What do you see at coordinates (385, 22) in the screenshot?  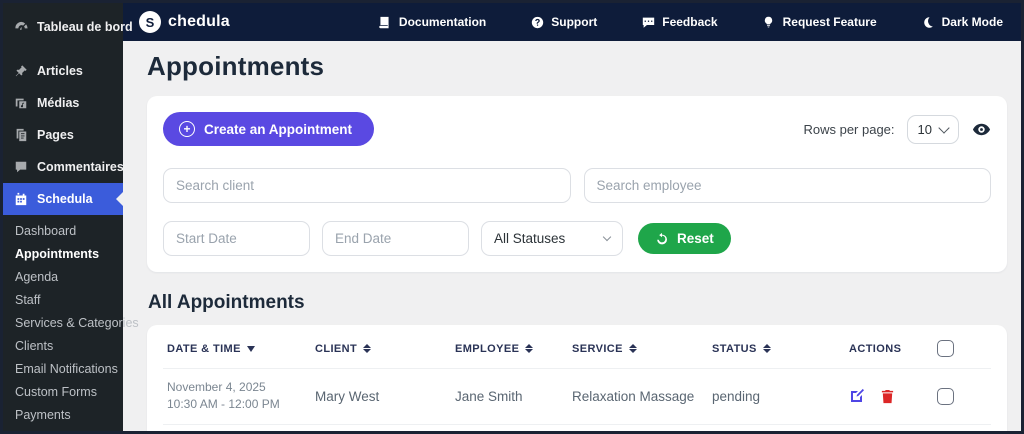 I see `book-icon` at bounding box center [385, 22].